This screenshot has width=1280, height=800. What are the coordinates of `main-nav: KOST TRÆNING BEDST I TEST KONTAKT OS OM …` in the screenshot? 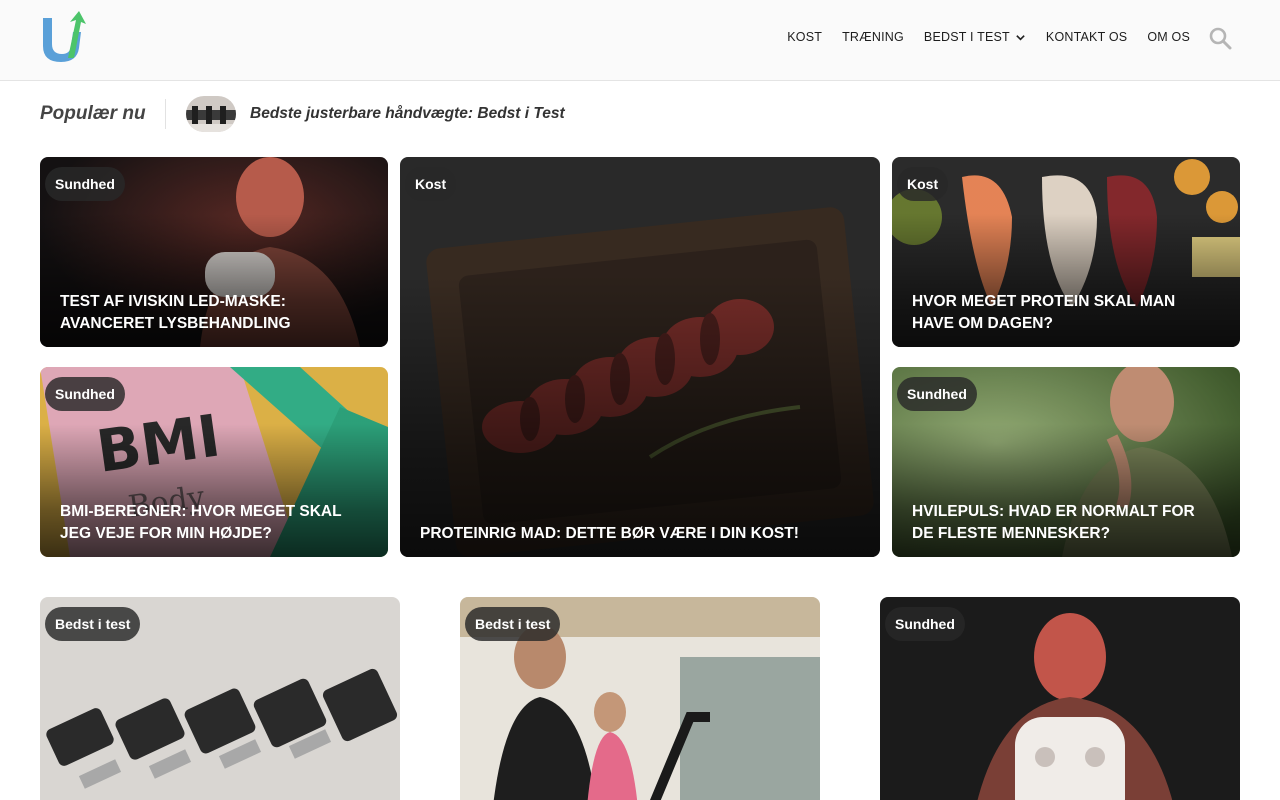 It's located at (988, 37).